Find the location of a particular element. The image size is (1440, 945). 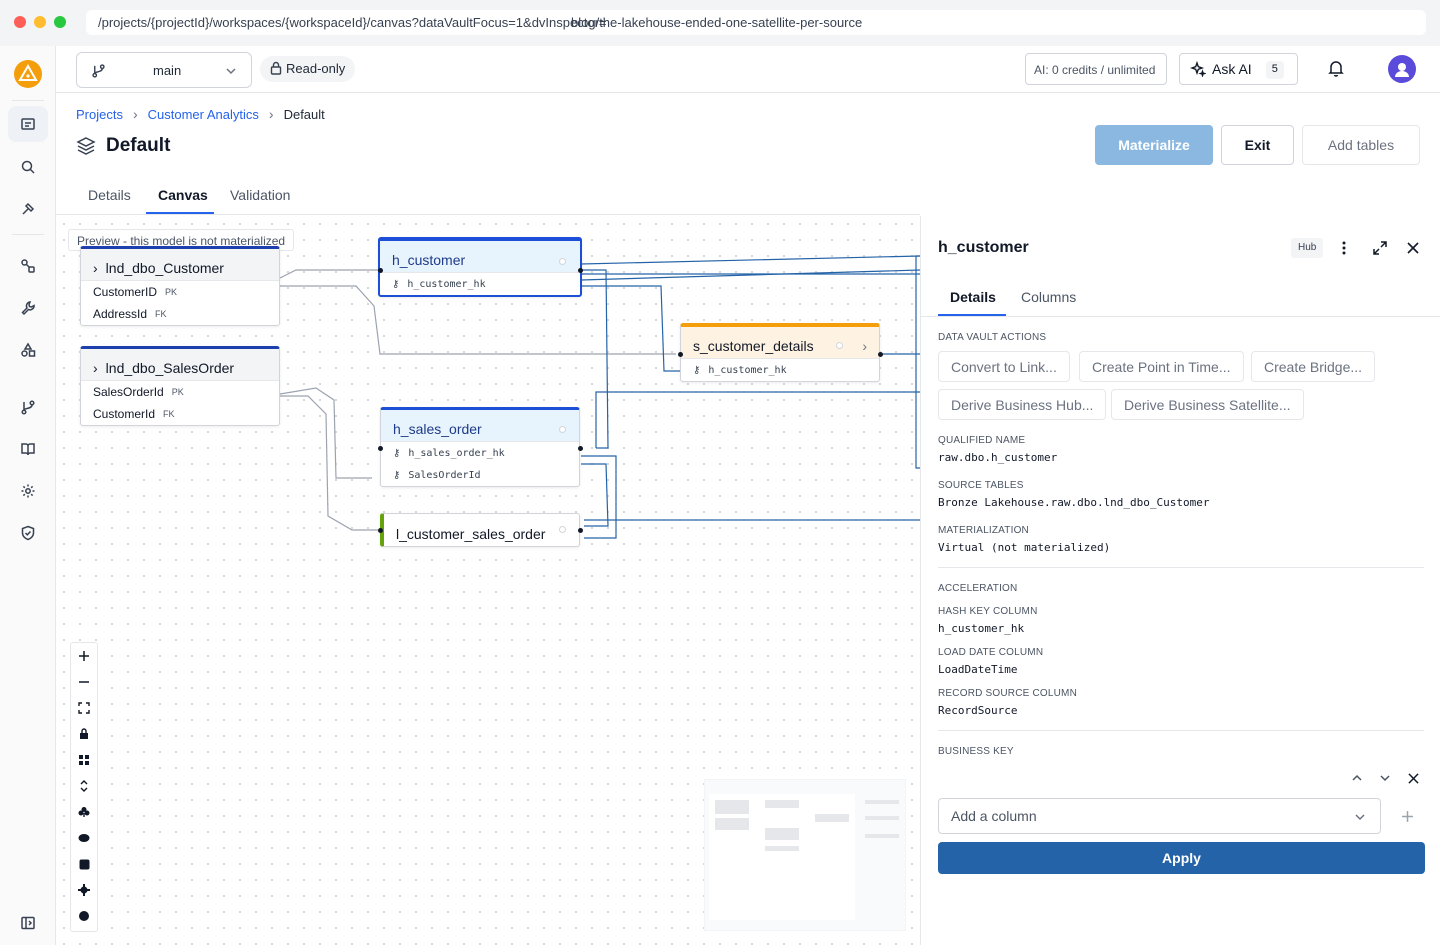

logo-icon is located at coordinates (28, 74).